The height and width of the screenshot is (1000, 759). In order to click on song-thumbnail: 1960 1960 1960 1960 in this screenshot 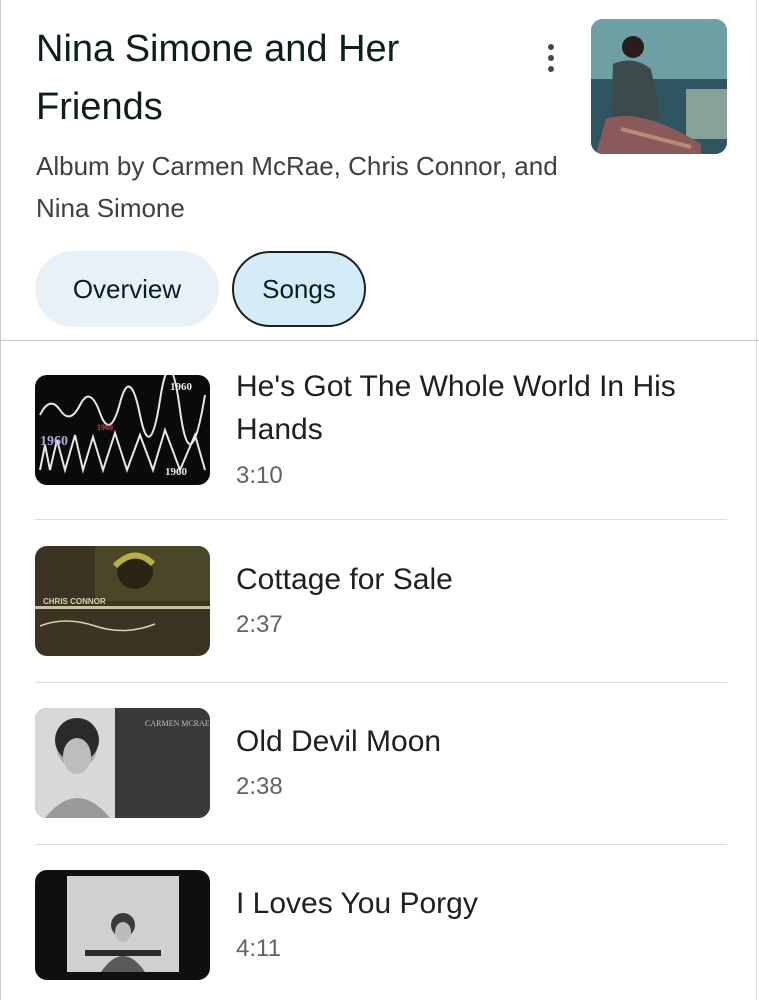, I will do `click(122, 430)`.